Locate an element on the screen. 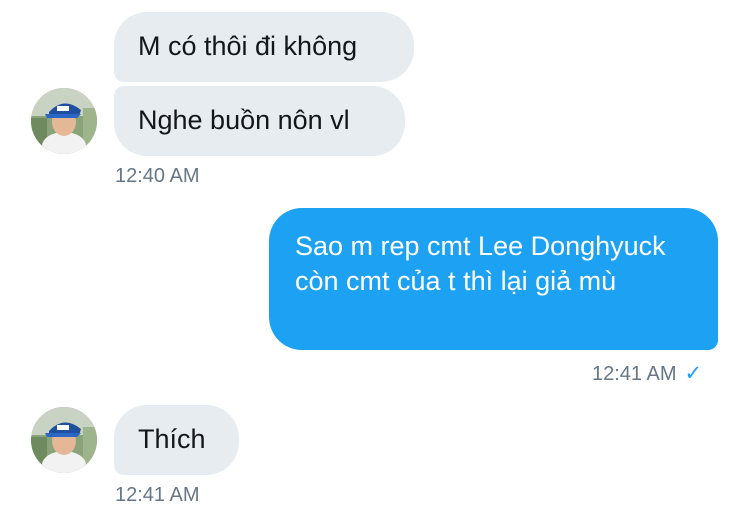 Image resolution: width=750 pixels, height=512 pixels. incoming-message-bubble: Thích is located at coordinates (176, 440).